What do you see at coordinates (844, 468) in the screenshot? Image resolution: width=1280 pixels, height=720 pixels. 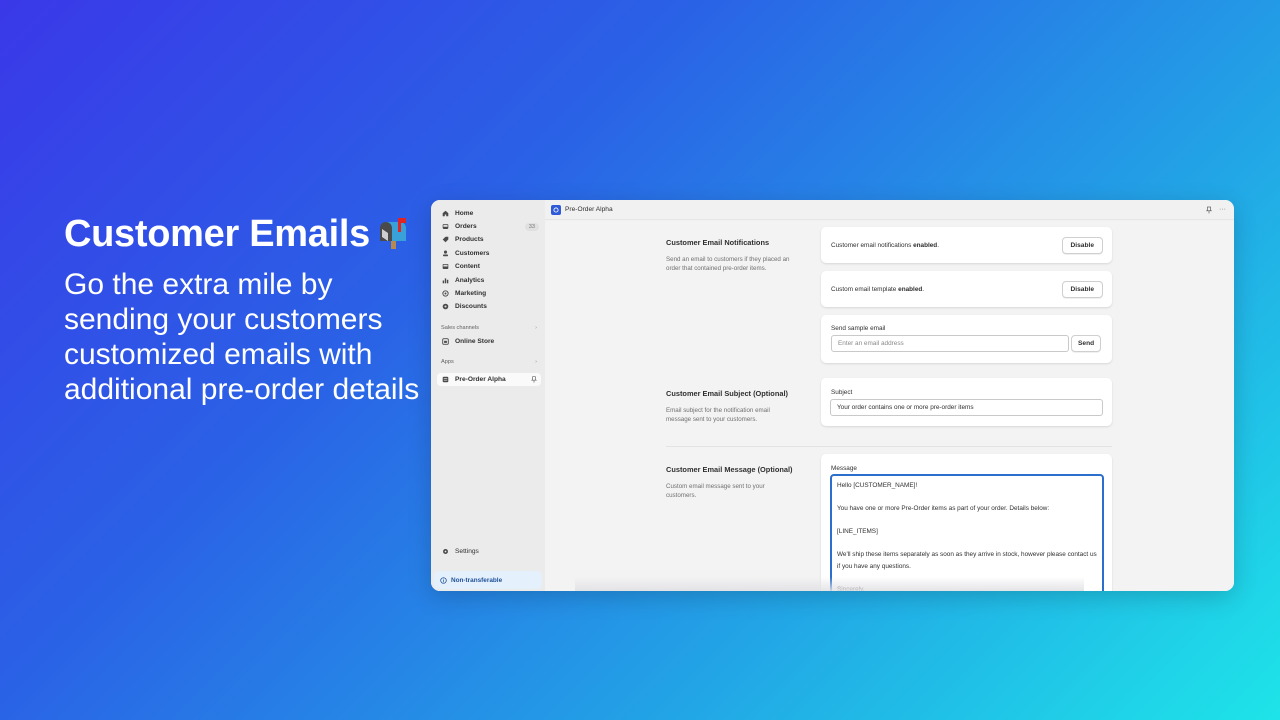 I see `message-label: Message` at bounding box center [844, 468].